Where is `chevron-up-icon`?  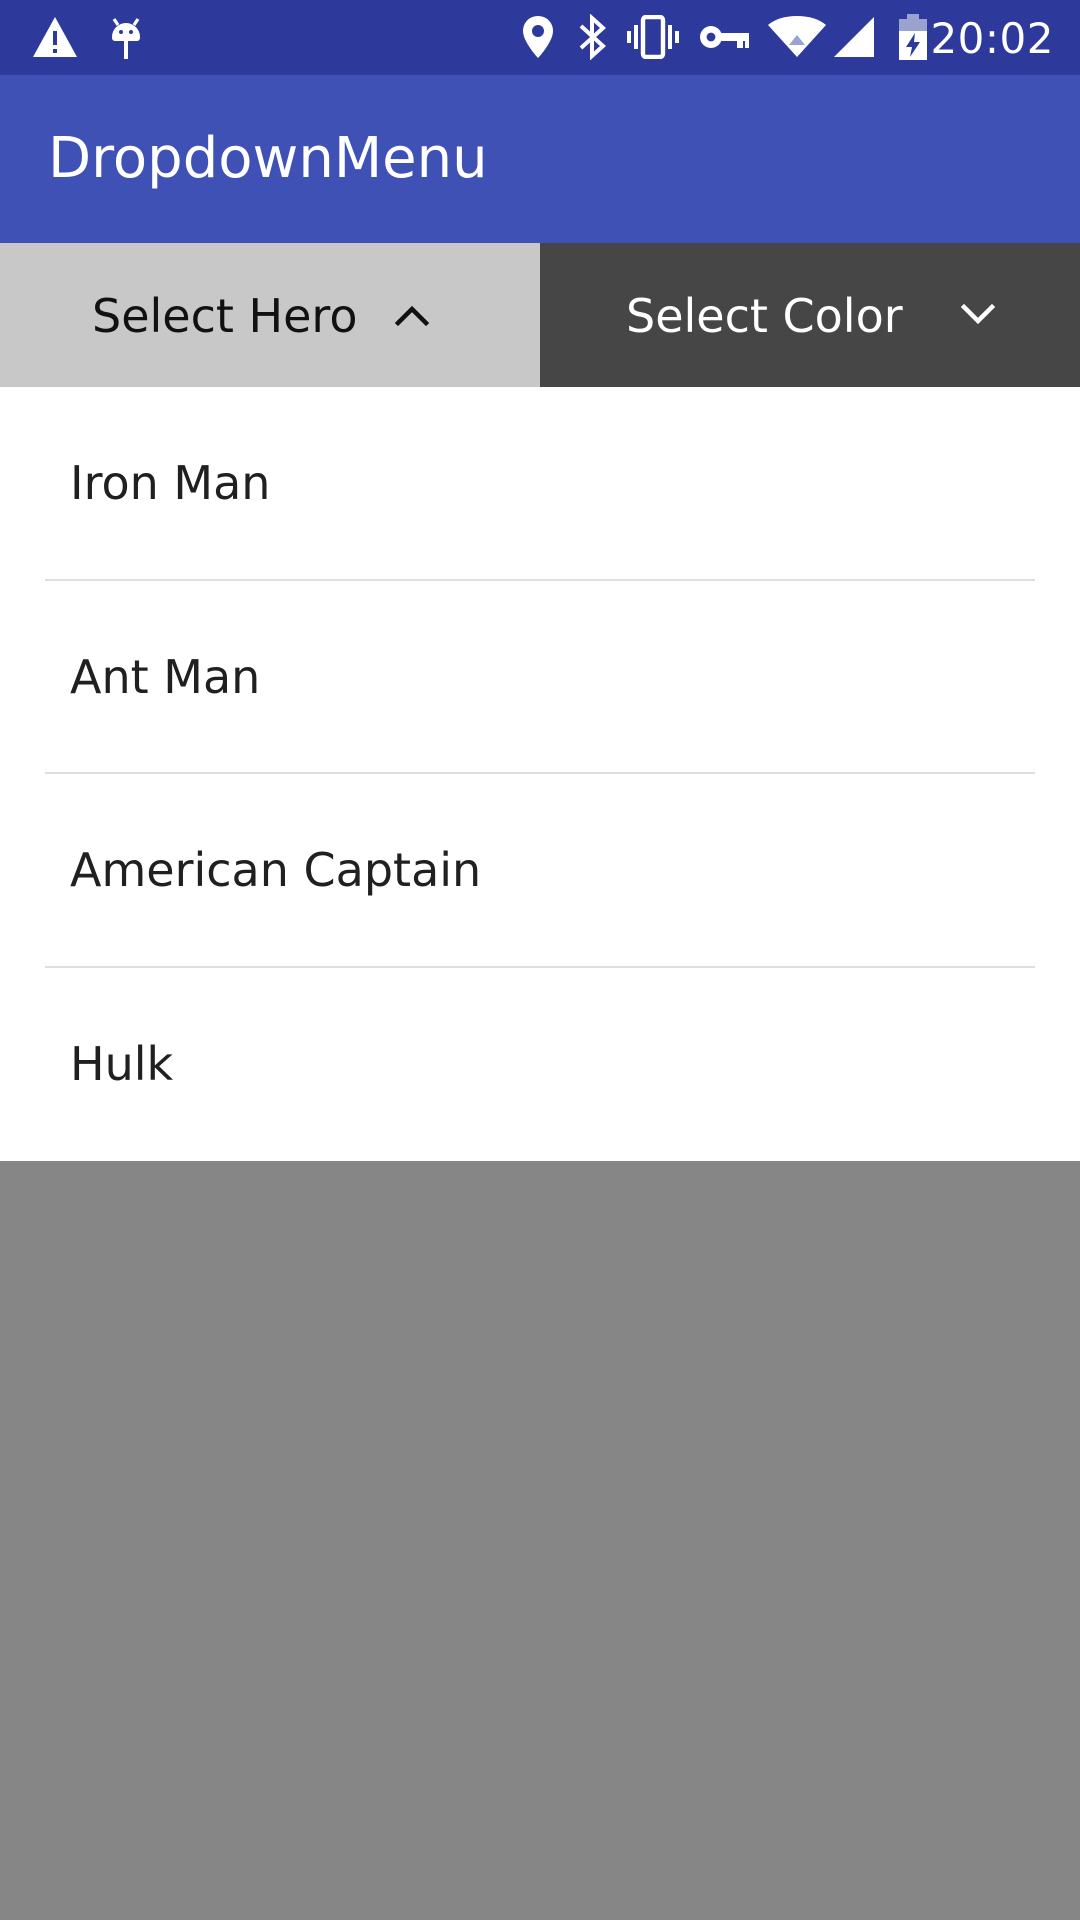
chevron-up-icon is located at coordinates (412, 315).